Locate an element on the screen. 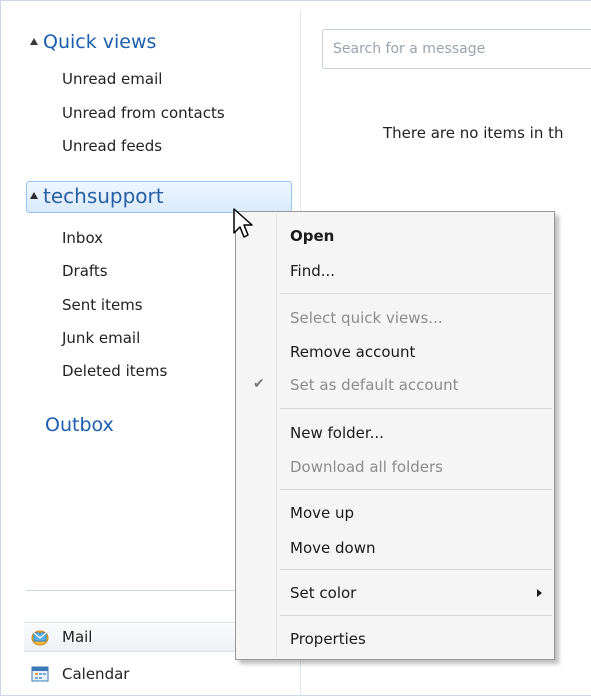  mouse-pointer-icon is located at coordinates (243, 223).